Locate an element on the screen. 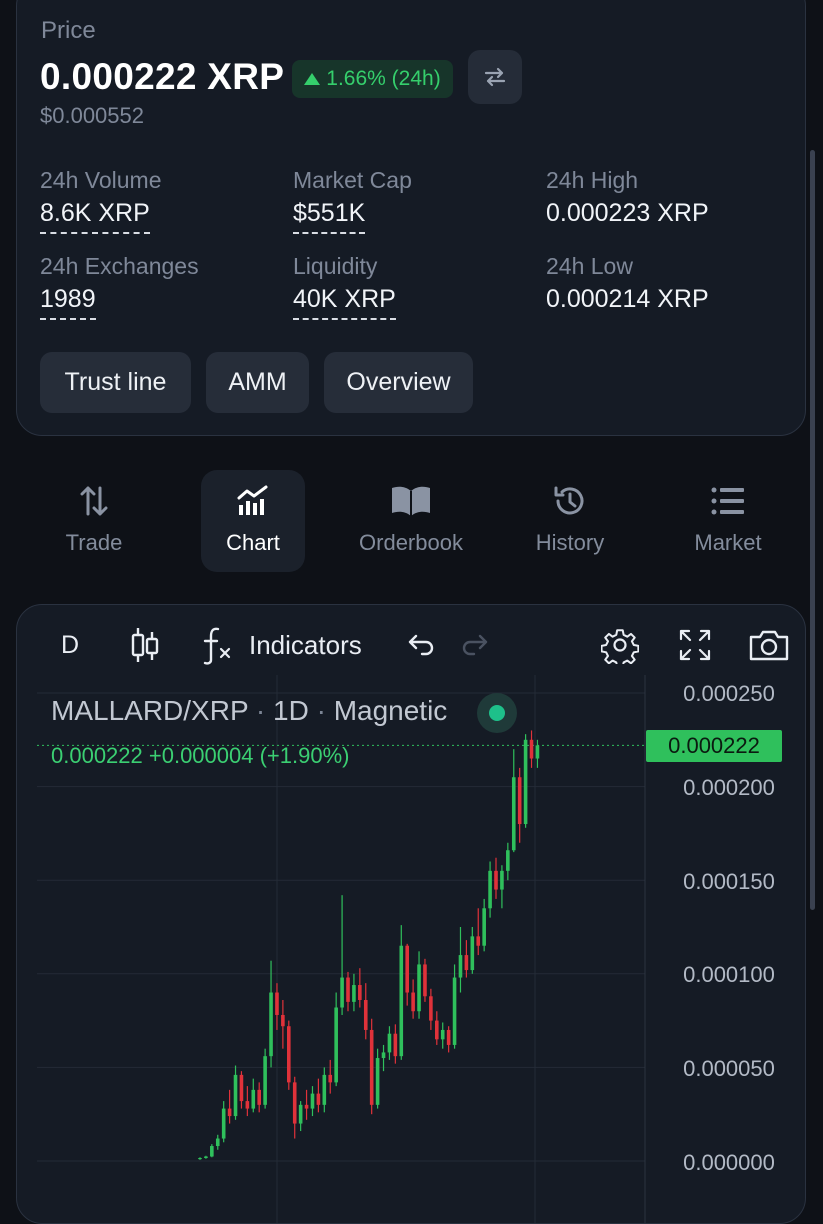  magnet-toggle is located at coordinates (497, 713).